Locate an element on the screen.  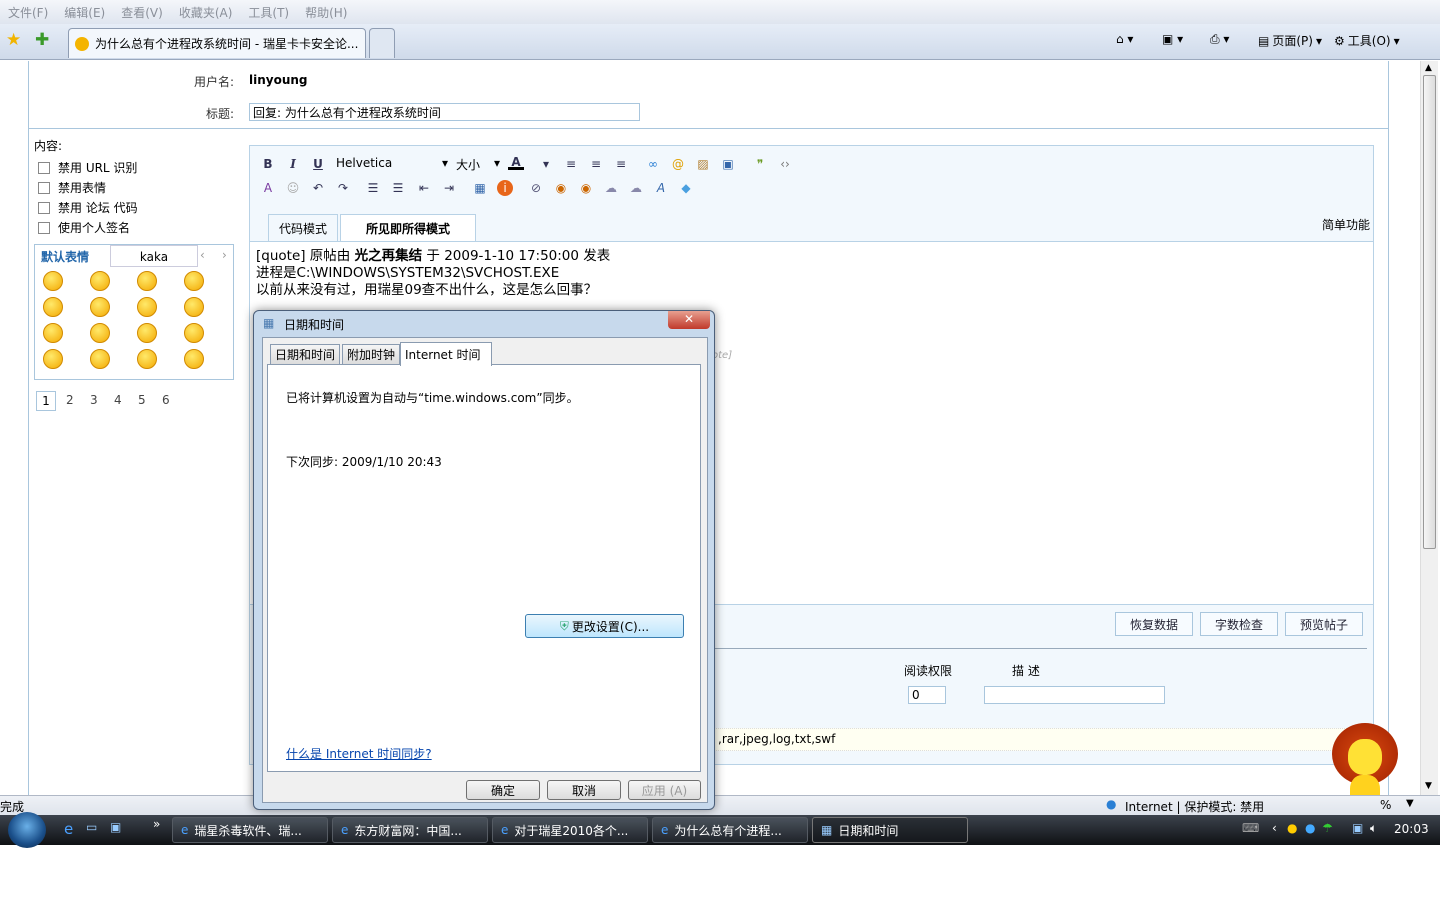
menu-file: 文件(F) is located at coordinates (28, 12).